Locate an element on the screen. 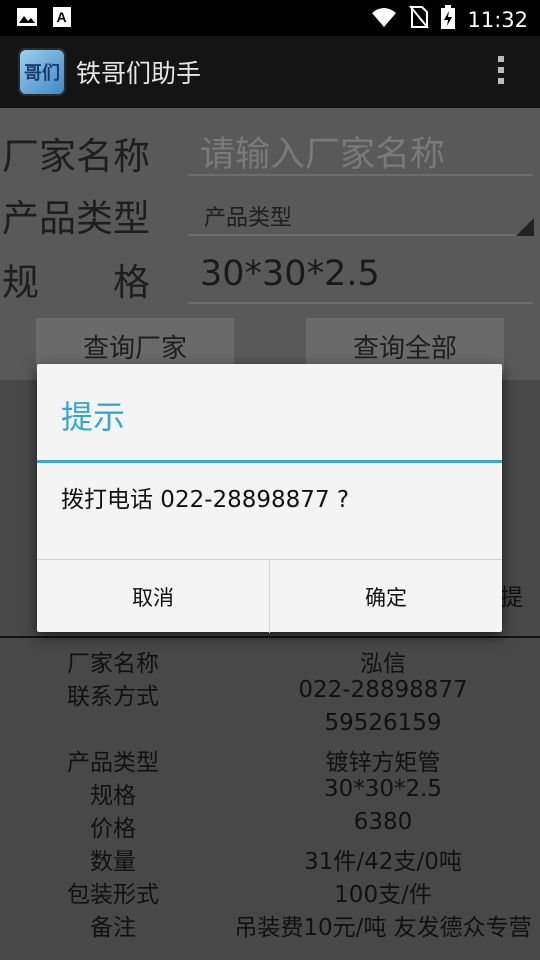 The height and width of the screenshot is (960, 540). confirm-button: 确定 is located at coordinates (386, 596).